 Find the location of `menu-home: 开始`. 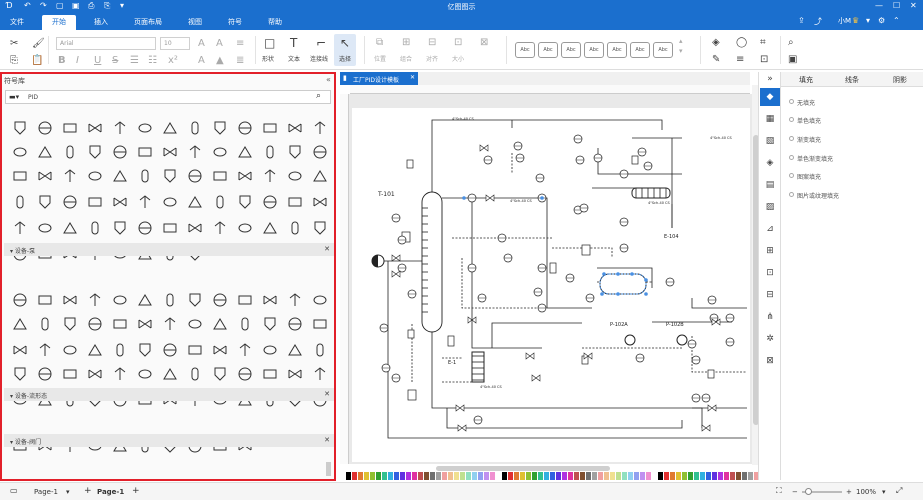

menu-home: 开始 is located at coordinates (59, 22).